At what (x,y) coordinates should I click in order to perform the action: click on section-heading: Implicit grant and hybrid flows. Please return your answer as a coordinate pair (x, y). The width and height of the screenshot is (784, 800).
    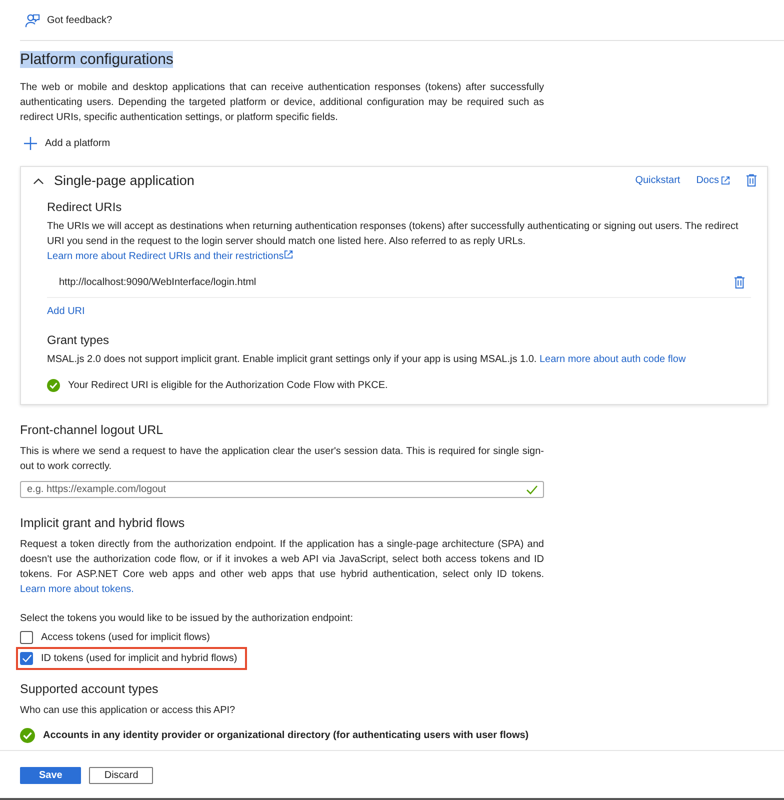
    Looking at the image, I should click on (103, 523).